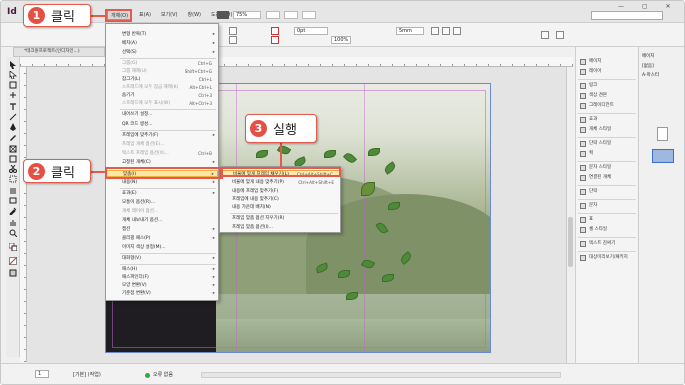 This screenshot has width=685, height=385. What do you see at coordinates (162, 52) in the screenshot?
I see `menu-item-select: 선택(S) ▸` at bounding box center [162, 52].